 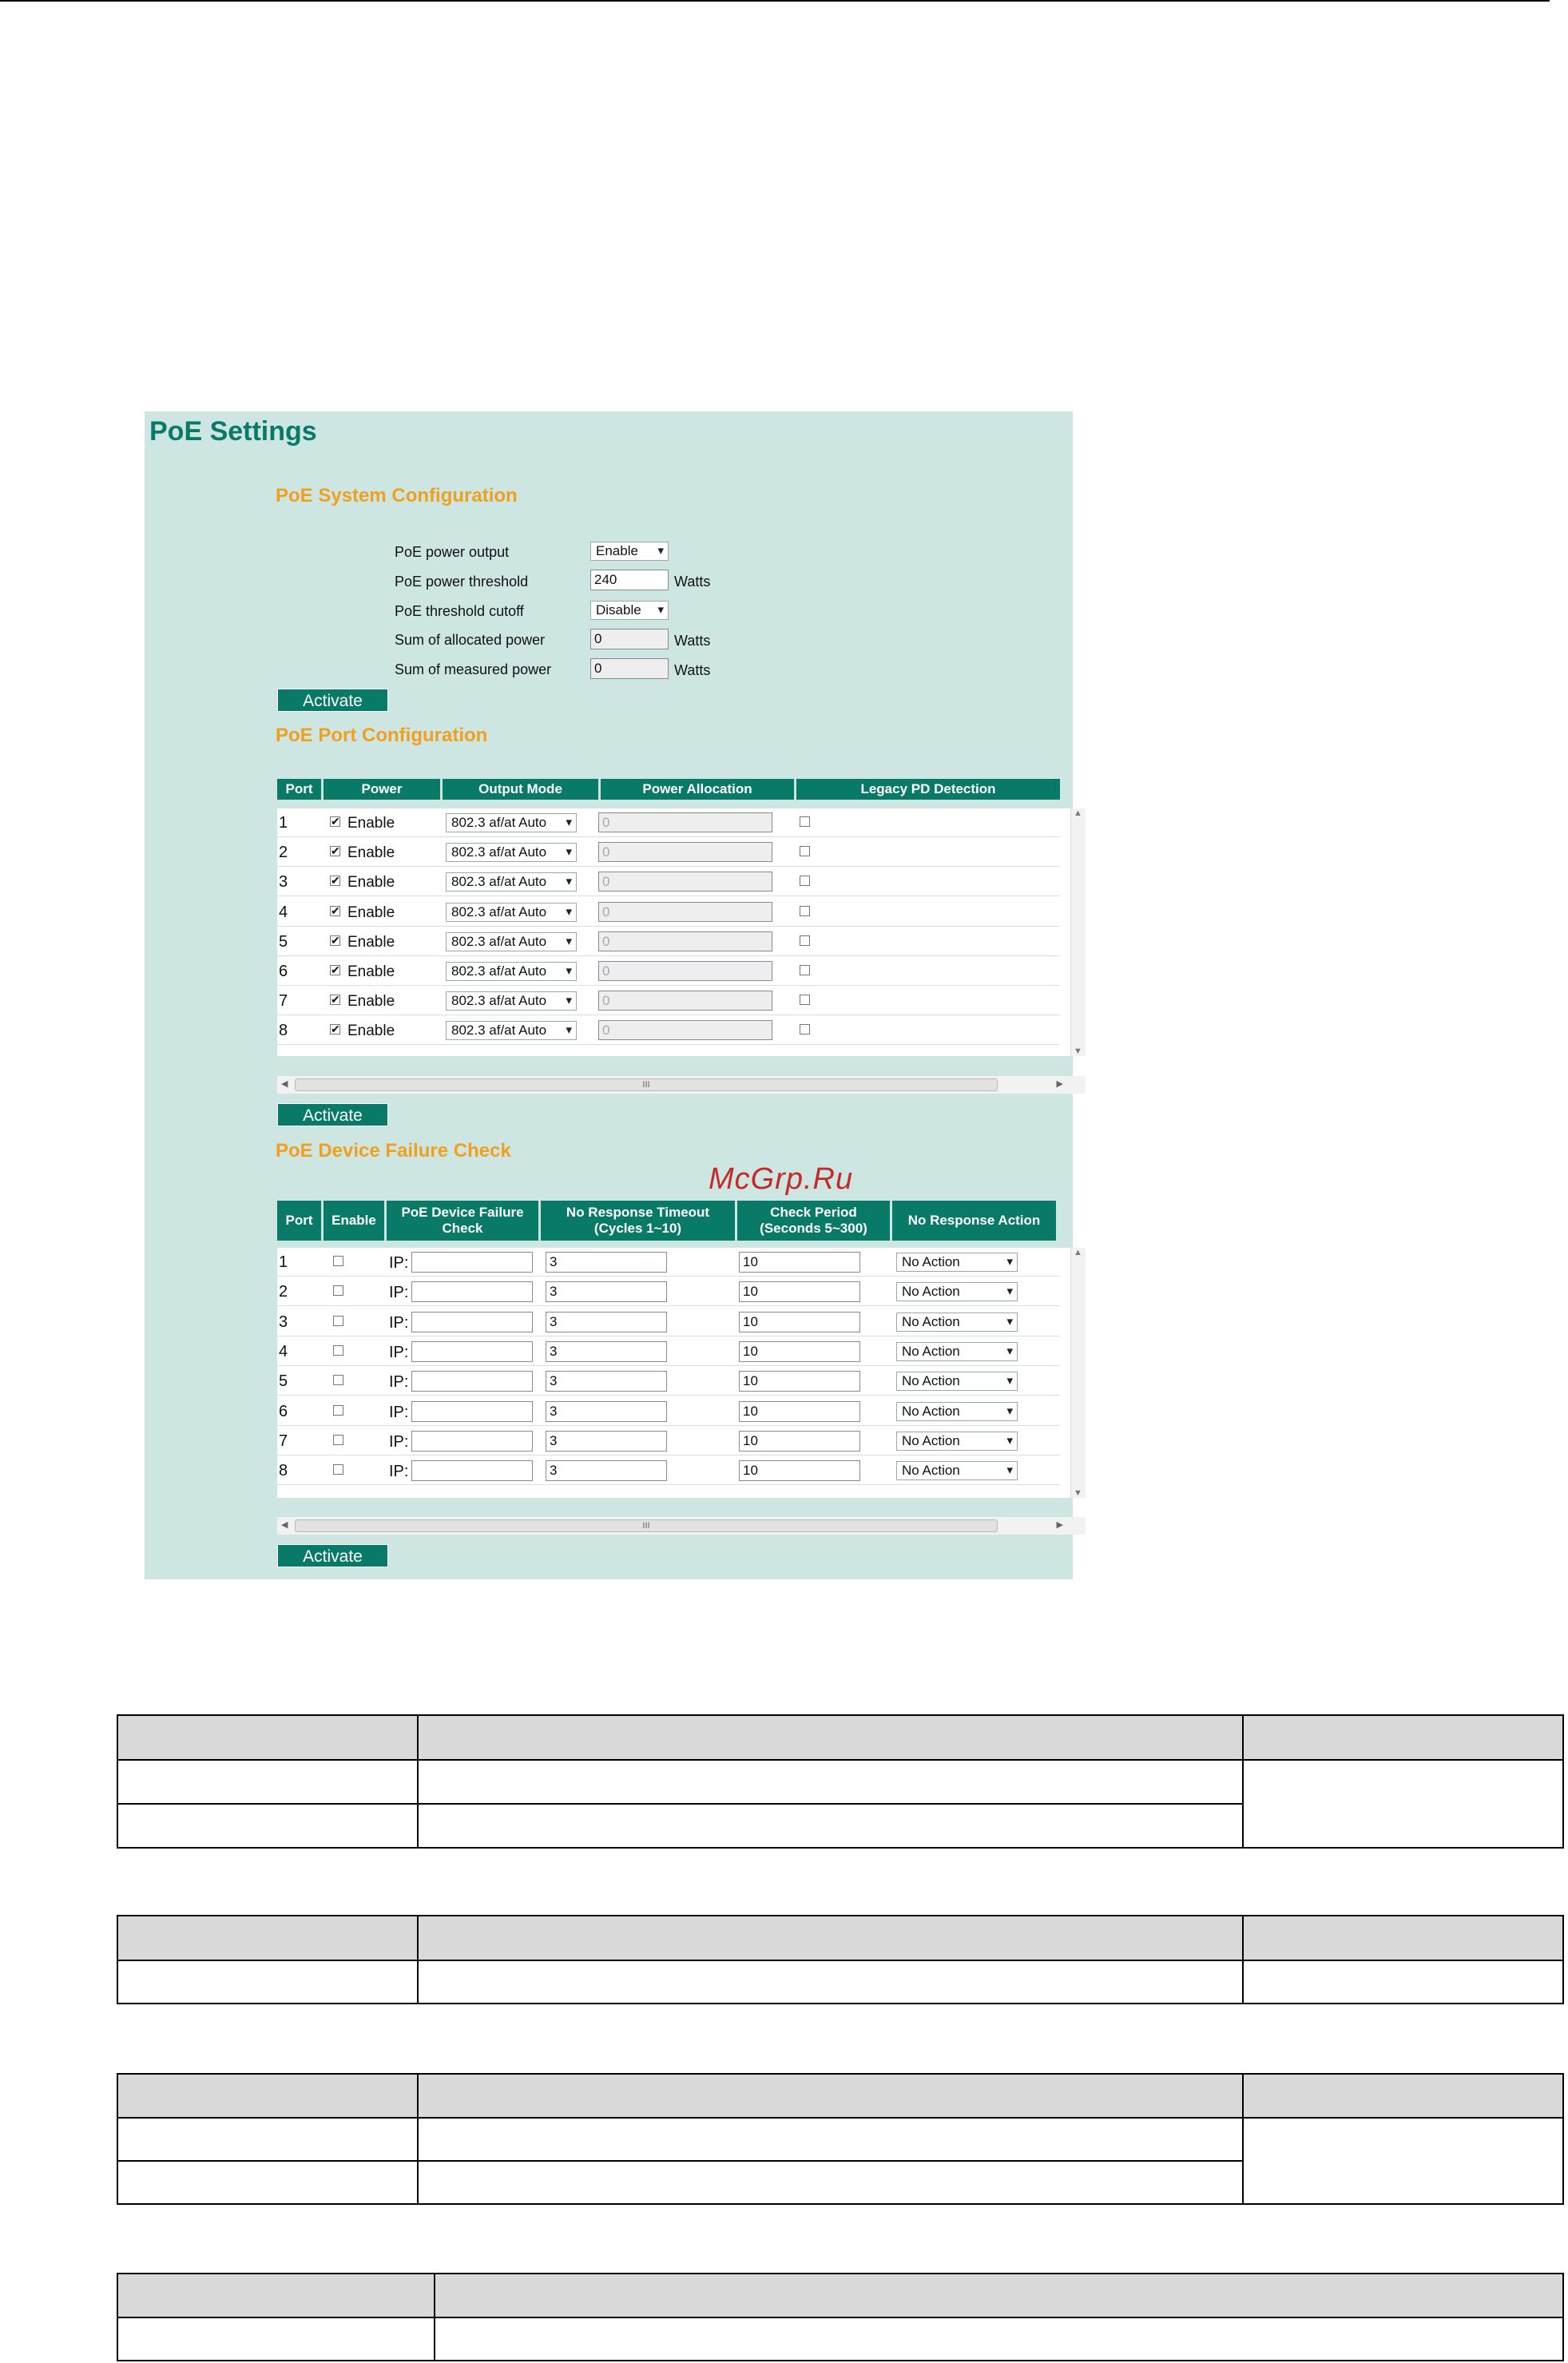 What do you see at coordinates (332, 700) in the screenshot?
I see `system-activate-button: Activate` at bounding box center [332, 700].